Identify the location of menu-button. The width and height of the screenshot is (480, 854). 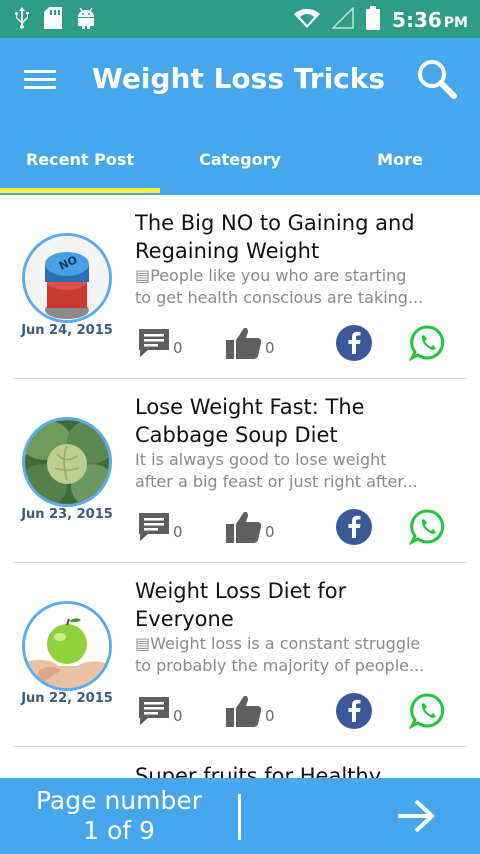
(42, 80).